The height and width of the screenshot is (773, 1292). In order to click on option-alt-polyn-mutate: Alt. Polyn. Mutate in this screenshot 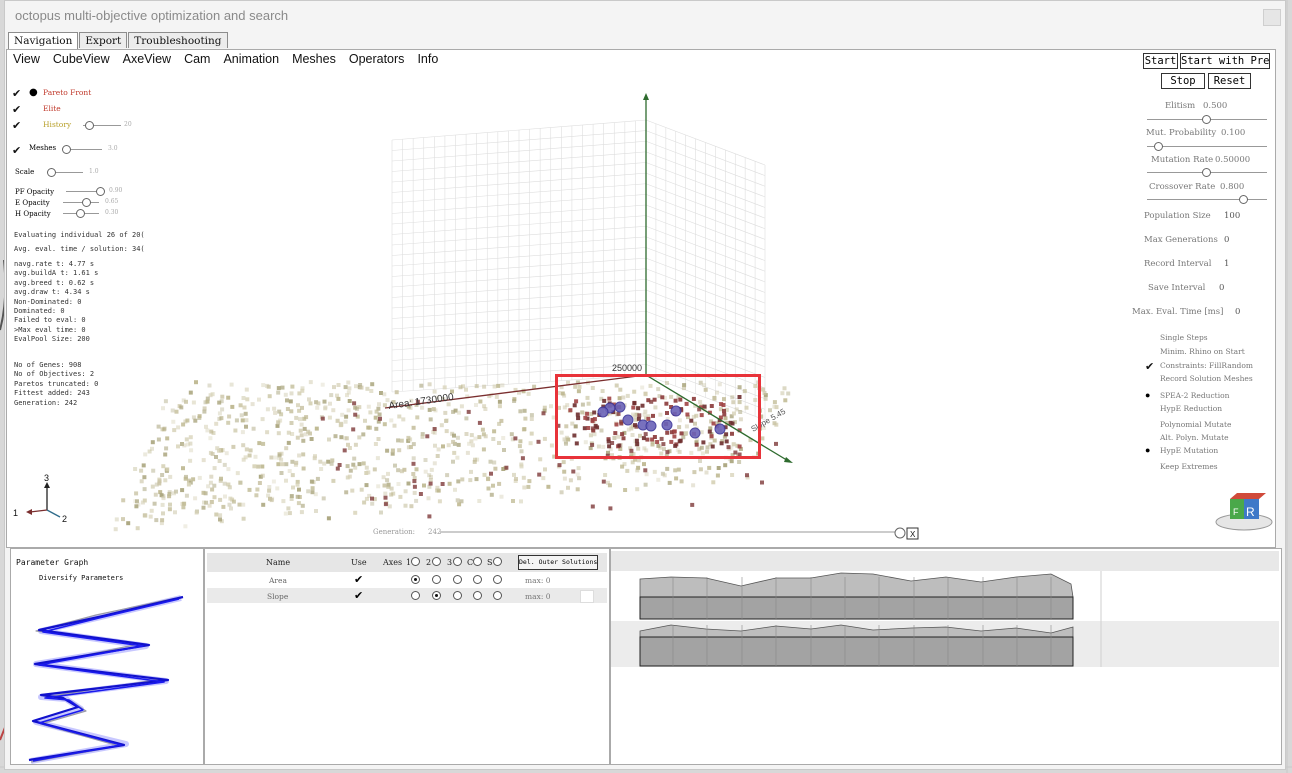, I will do `click(1194, 437)`.